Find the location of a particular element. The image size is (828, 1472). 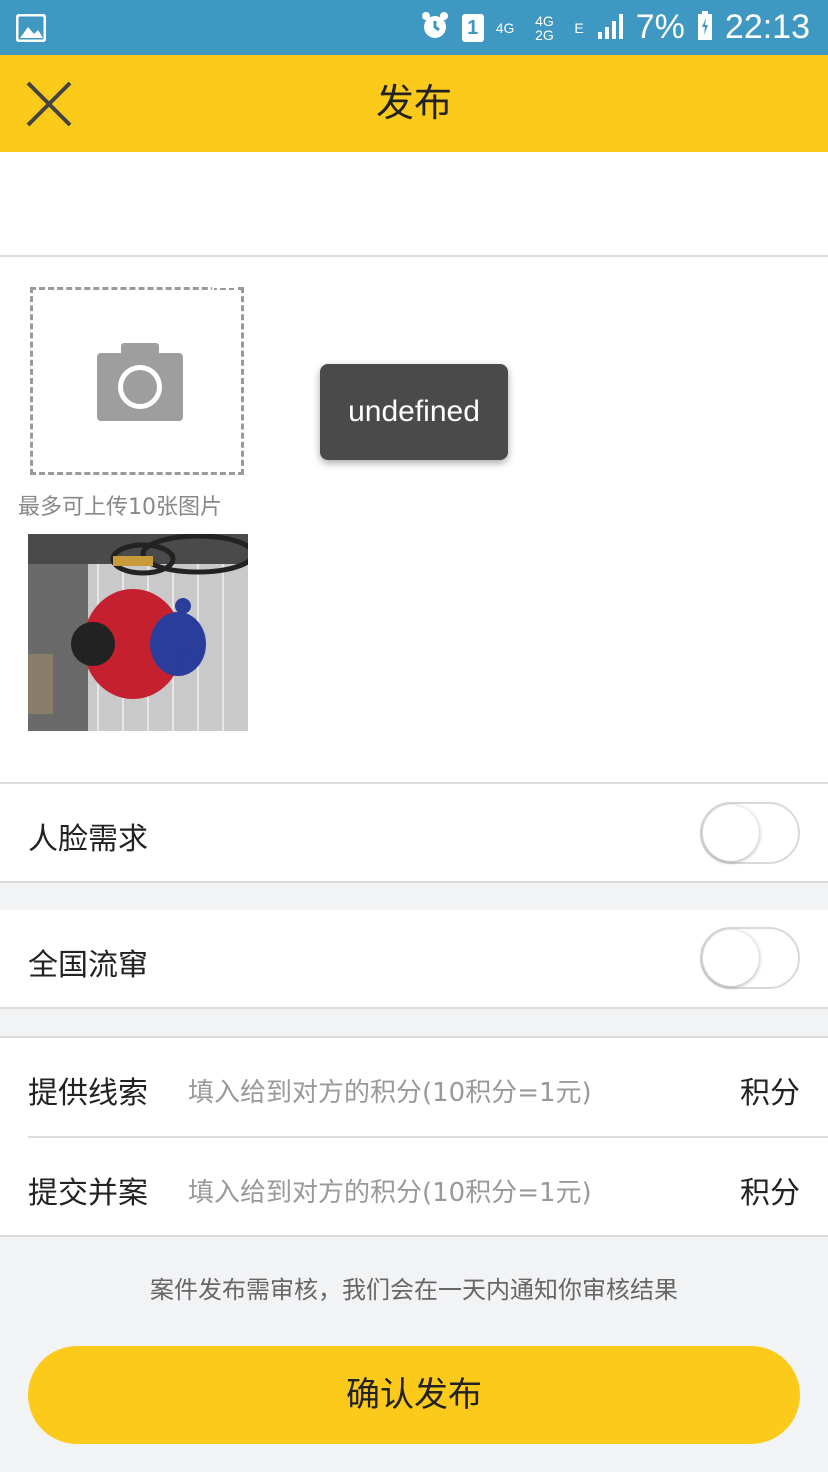

app-header: 发布 is located at coordinates (414, 103).